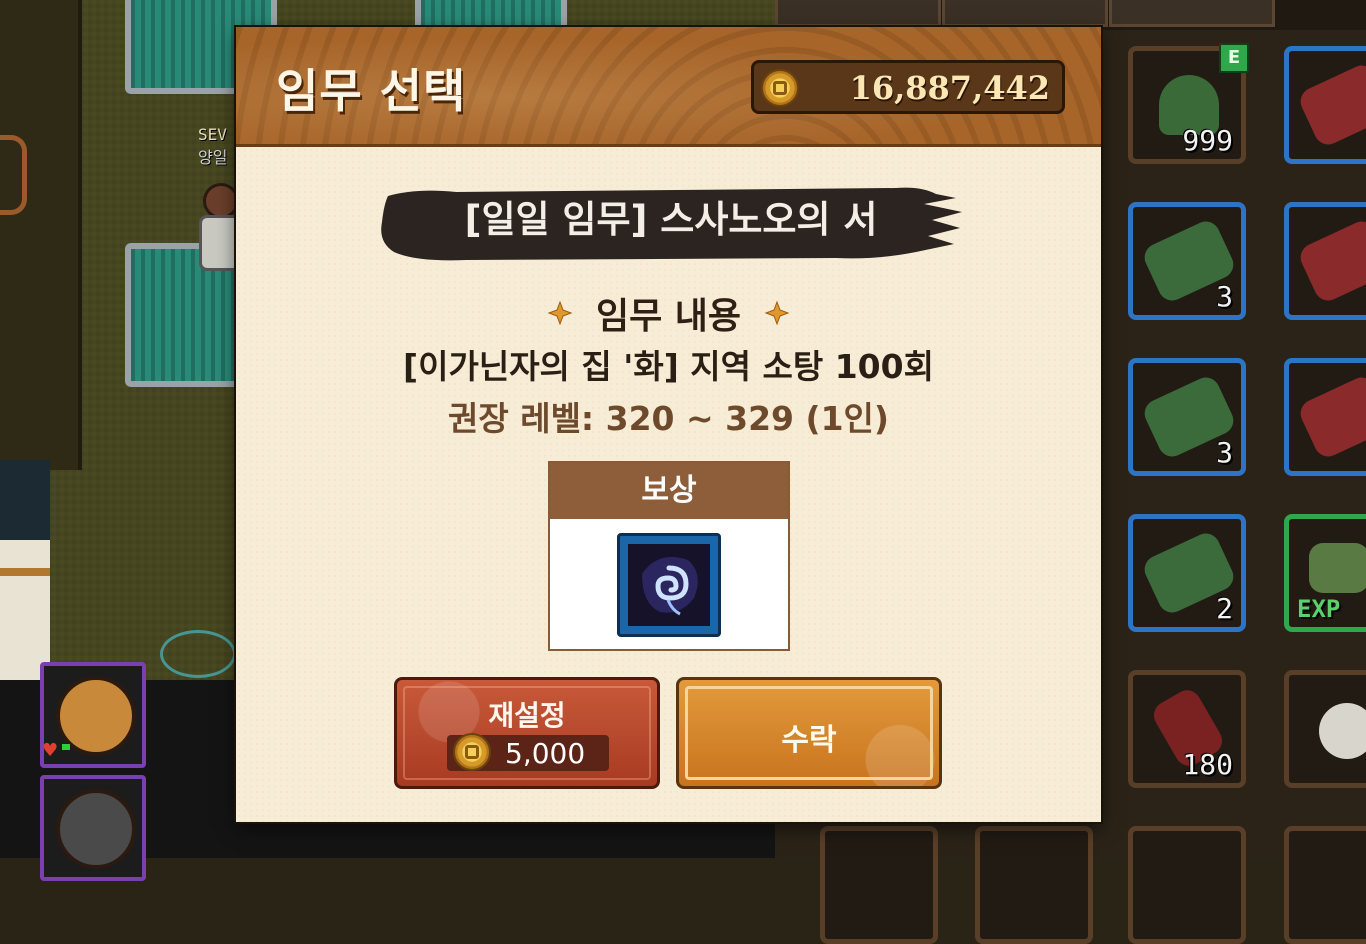 The width and height of the screenshot is (1366, 944). Describe the element at coordinates (1187, 573) in the screenshot. I see `inventory-slot: 2` at that location.